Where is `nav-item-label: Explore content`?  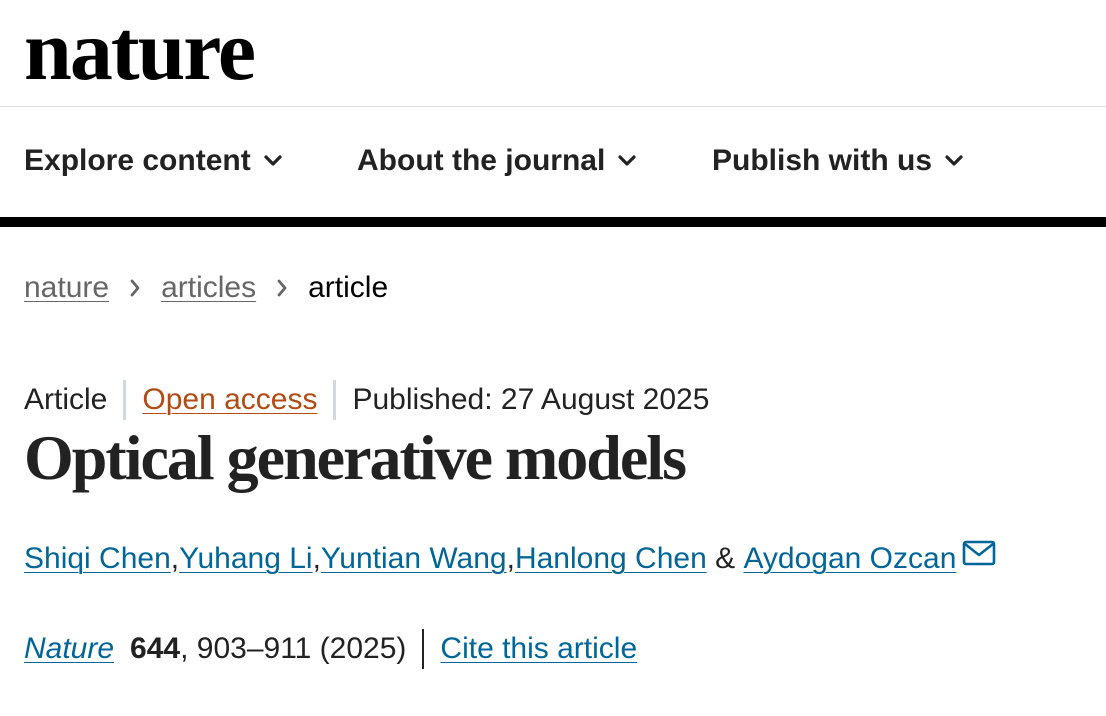 nav-item-label: Explore content is located at coordinates (137, 160).